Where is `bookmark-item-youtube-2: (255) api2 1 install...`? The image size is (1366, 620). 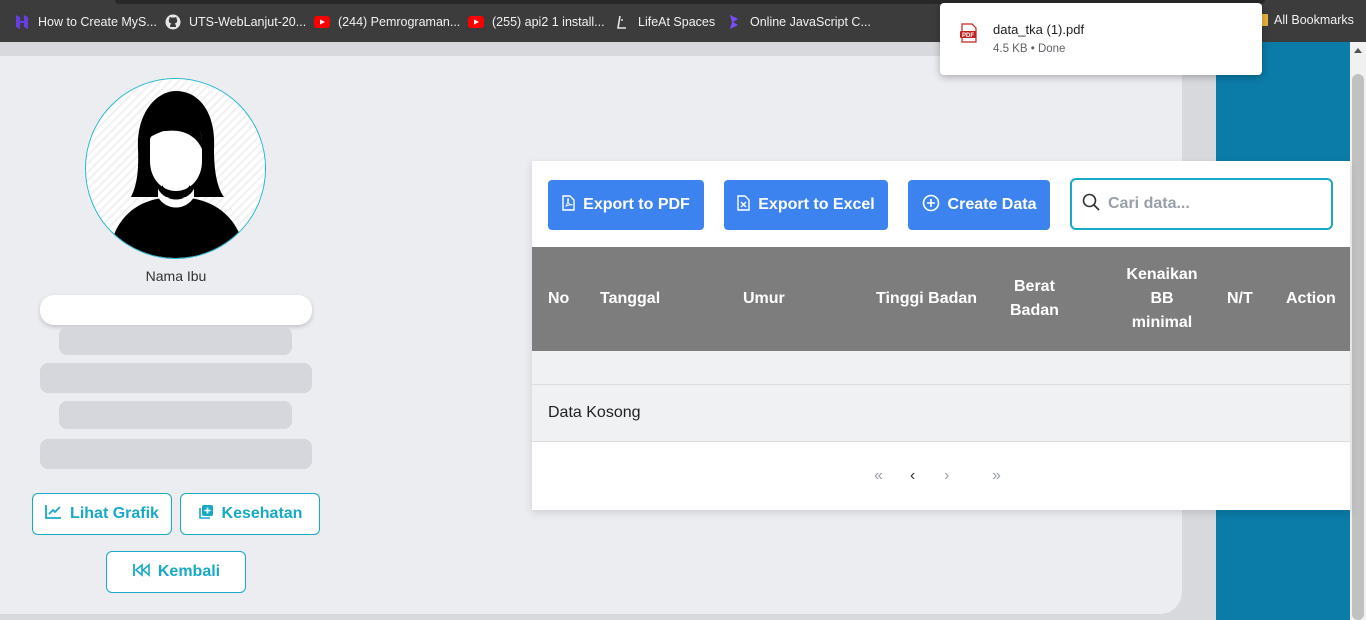
bookmark-item-youtube-2: (255) api2 1 install... is located at coordinates (536, 22).